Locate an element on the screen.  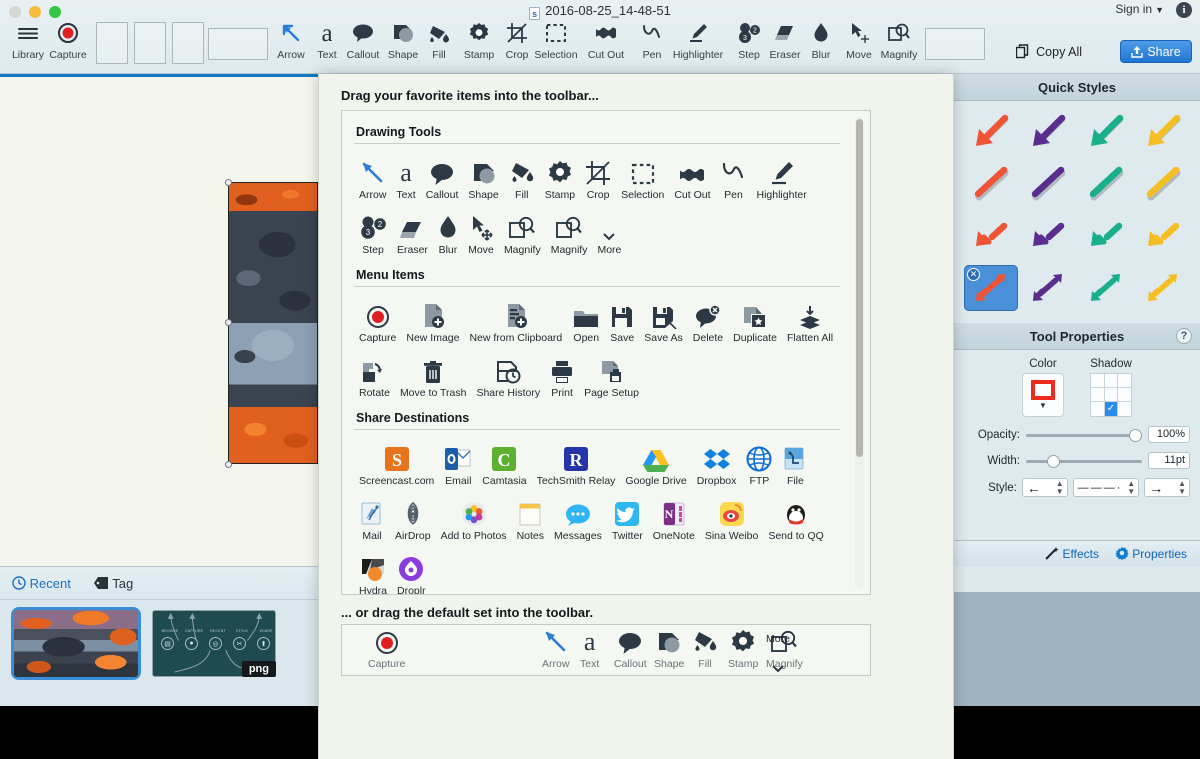
properties-tab: Properties is located at coordinates (1151, 553).